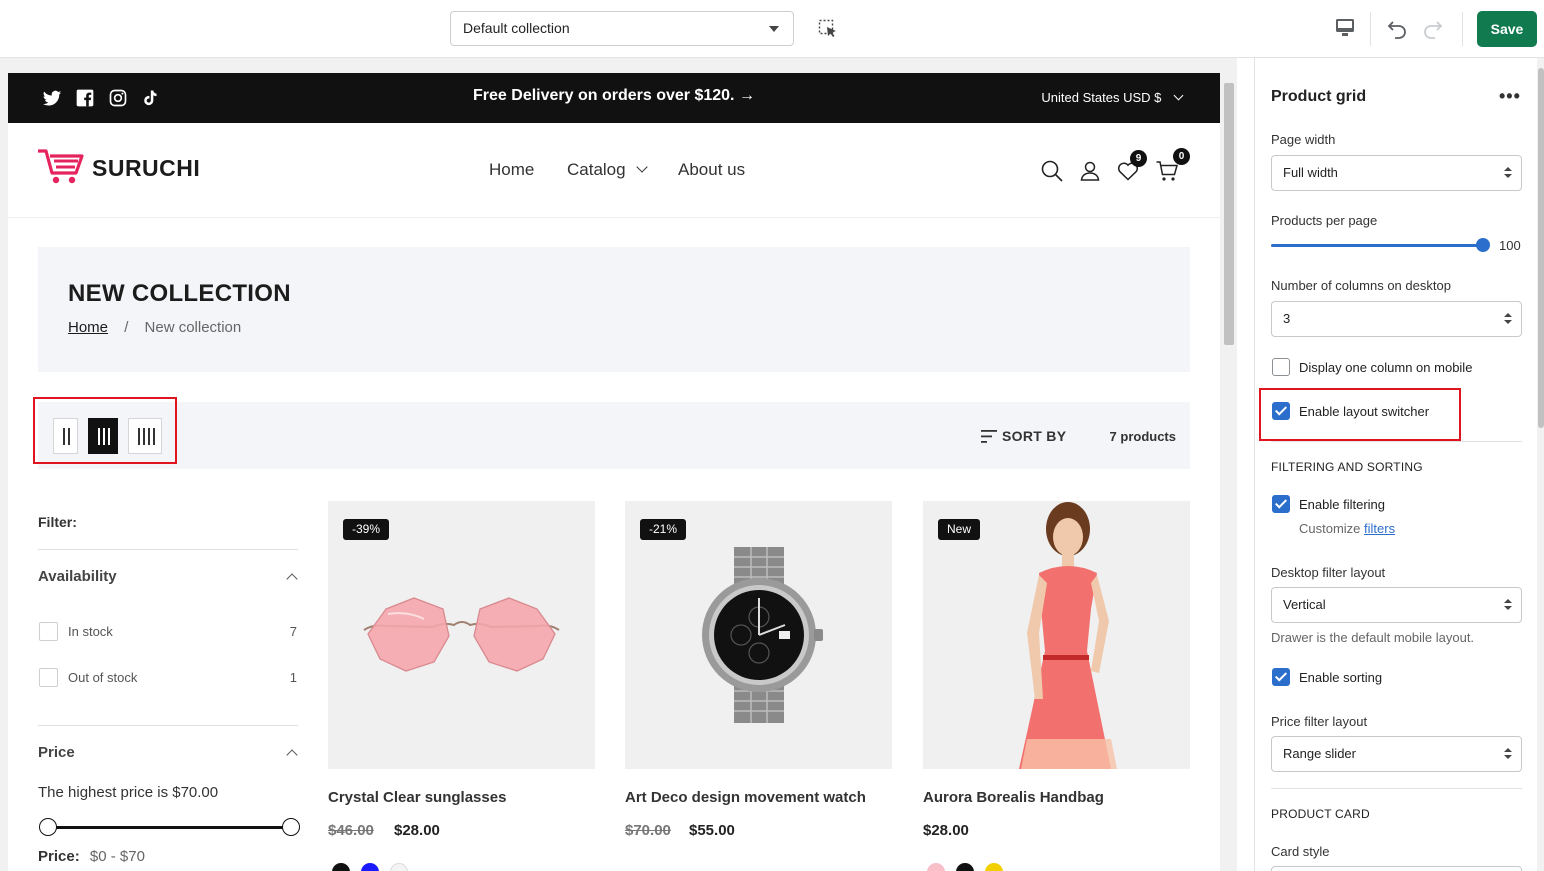 The width and height of the screenshot is (1544, 871). Describe the element at coordinates (1345, 28) in the screenshot. I see `desktop-preview-icon` at that location.